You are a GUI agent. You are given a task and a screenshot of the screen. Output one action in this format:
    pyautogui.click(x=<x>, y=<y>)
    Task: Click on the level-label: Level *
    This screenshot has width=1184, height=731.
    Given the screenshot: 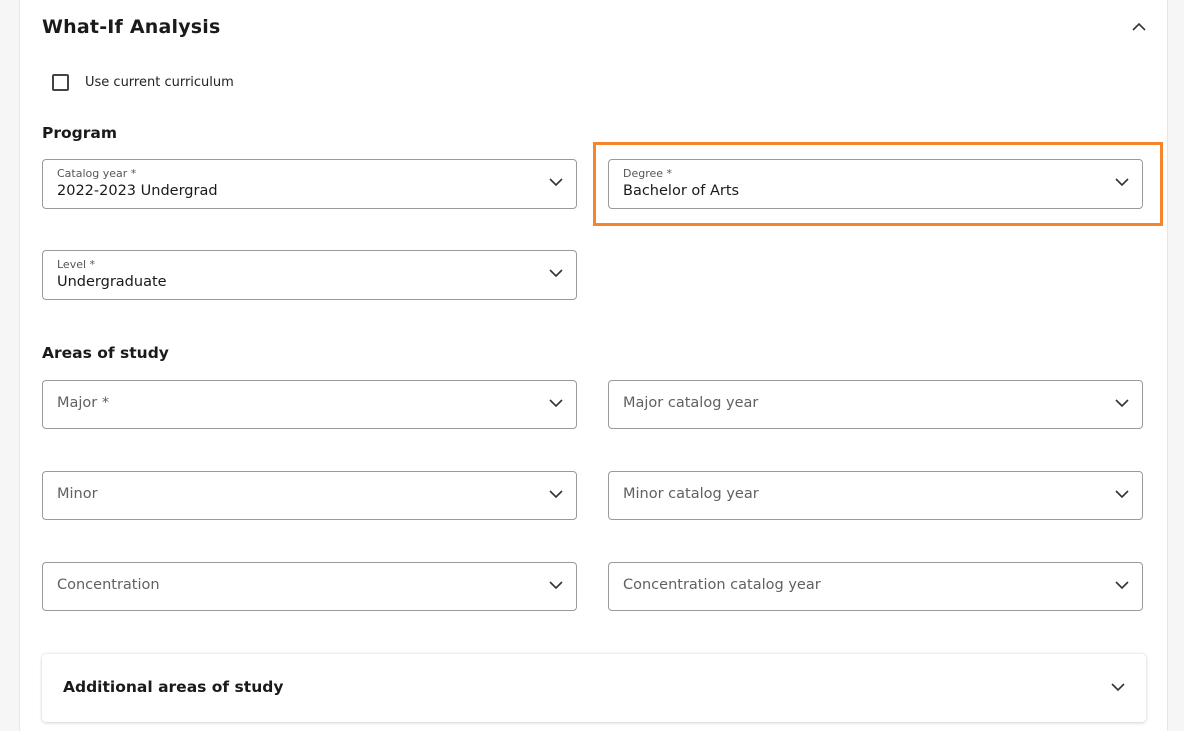 What is the action you would take?
    pyautogui.click(x=76, y=264)
    